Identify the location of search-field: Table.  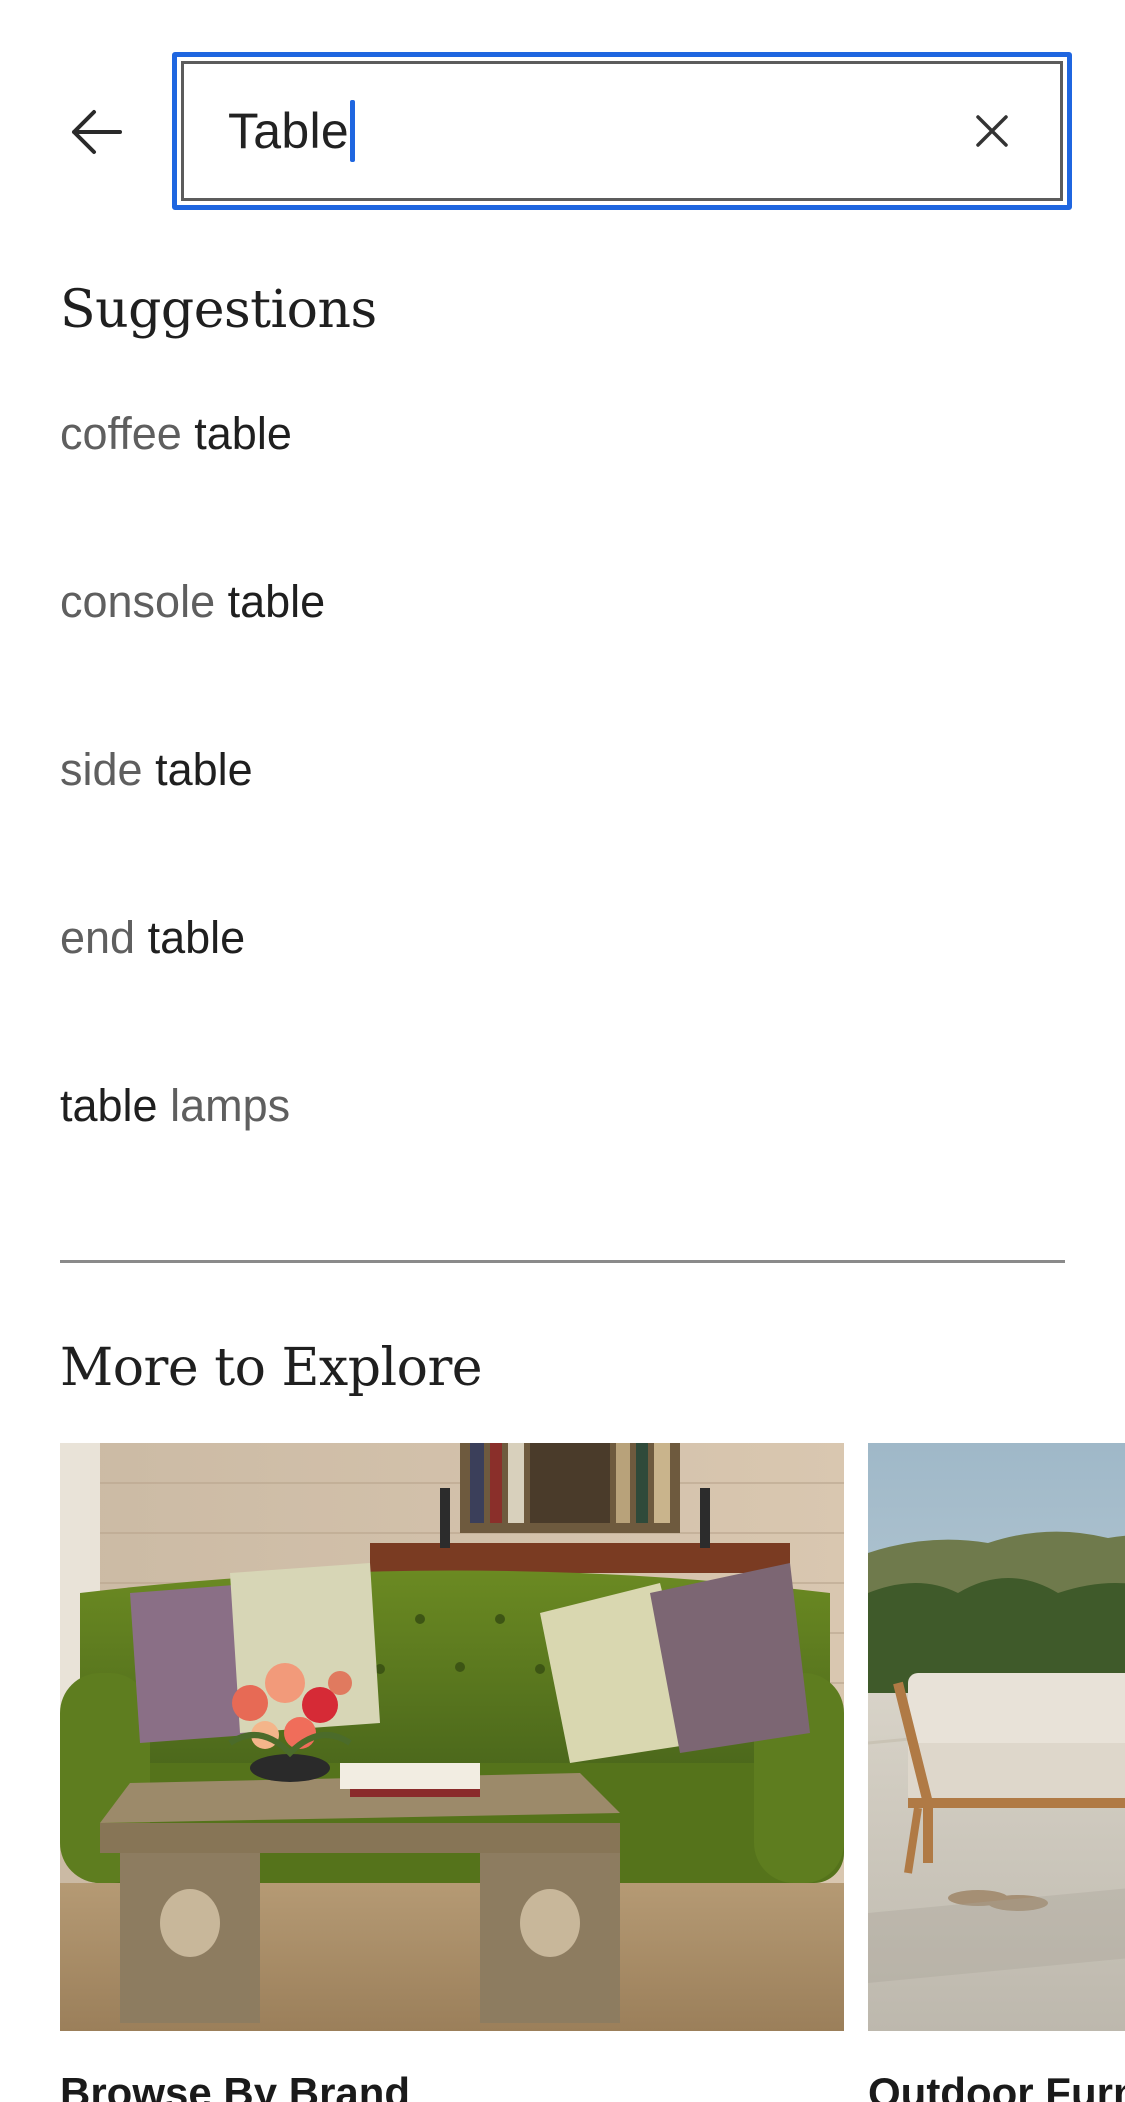
(622, 131).